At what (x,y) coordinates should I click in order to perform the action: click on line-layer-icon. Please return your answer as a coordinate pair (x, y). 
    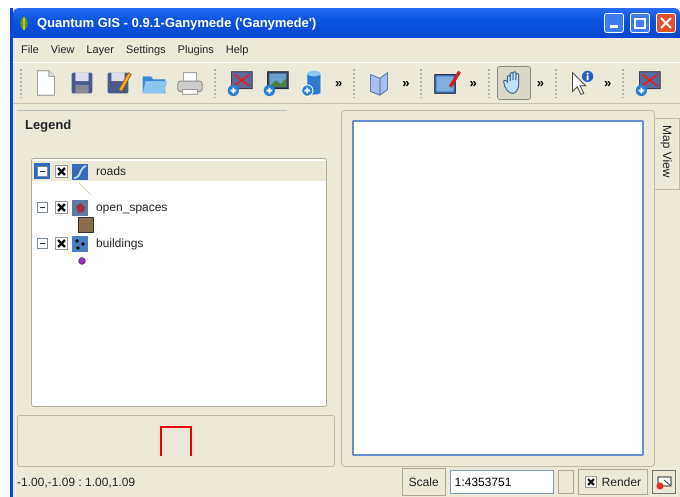
    Looking at the image, I should click on (80, 172).